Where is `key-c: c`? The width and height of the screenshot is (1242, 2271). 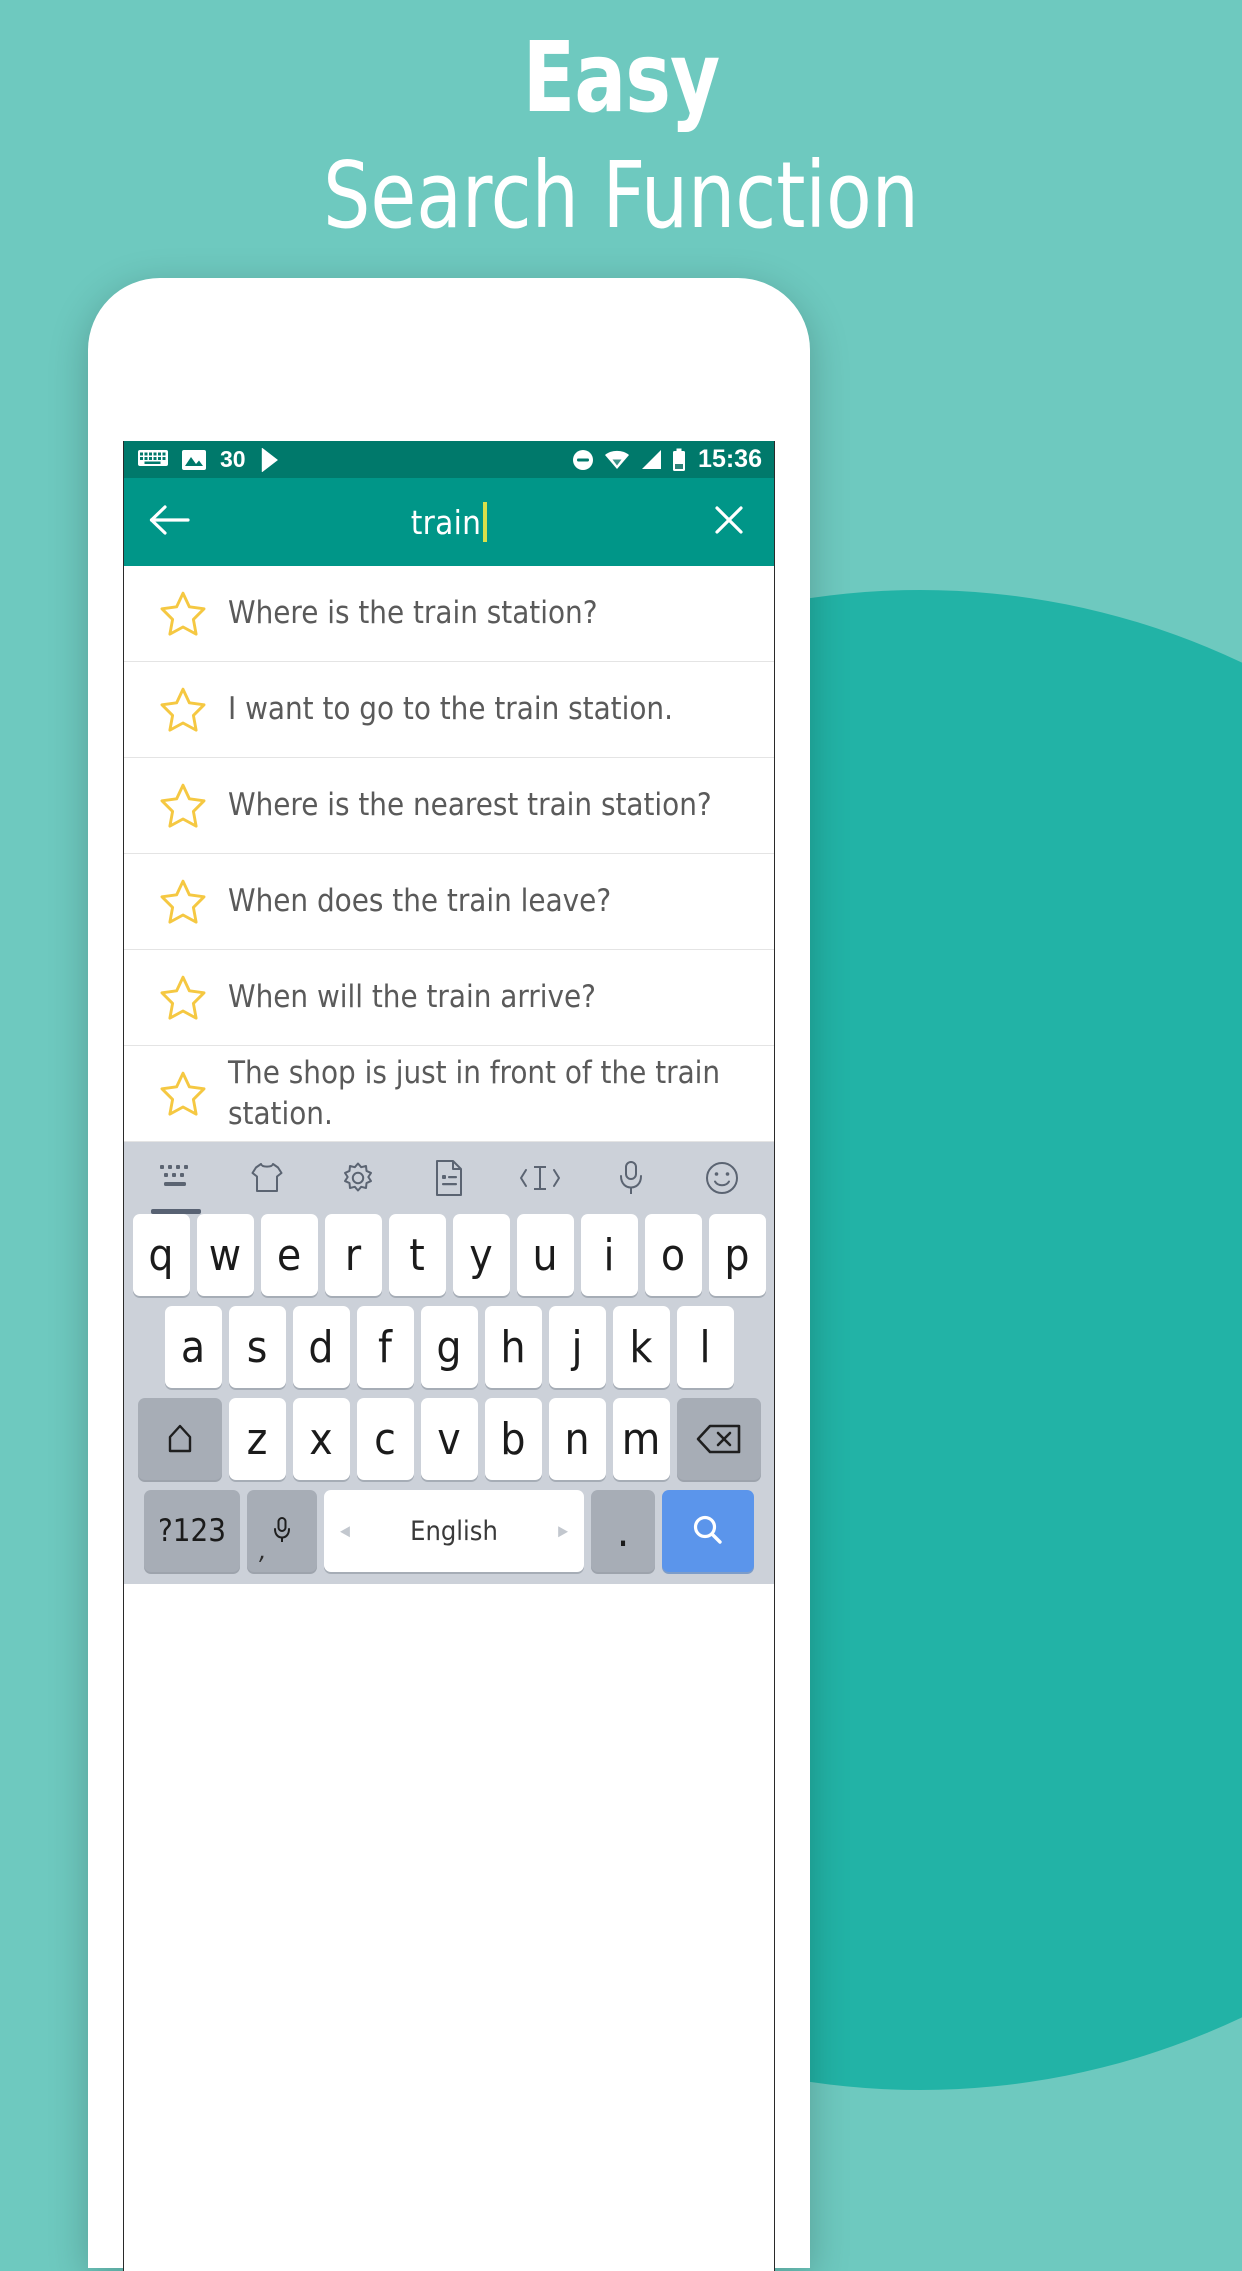 key-c: c is located at coordinates (385, 1439).